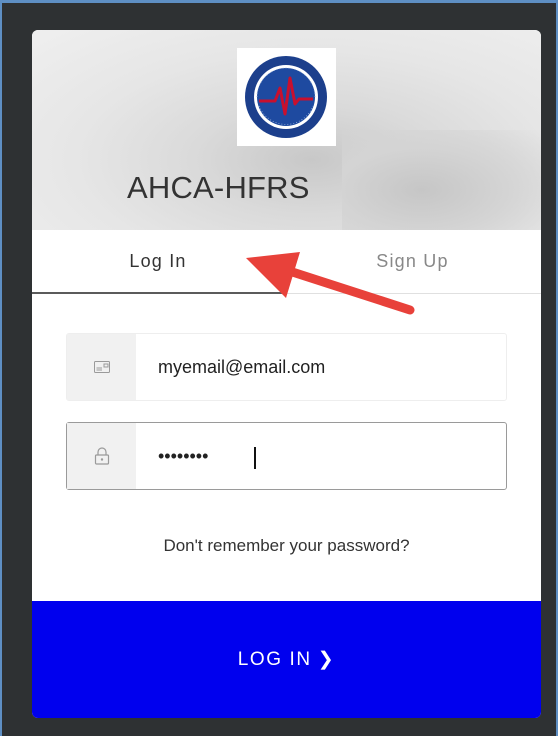 Image resolution: width=558 pixels, height=736 pixels. Describe the element at coordinates (1, 368) in the screenshot. I see `window-frame-left` at that location.